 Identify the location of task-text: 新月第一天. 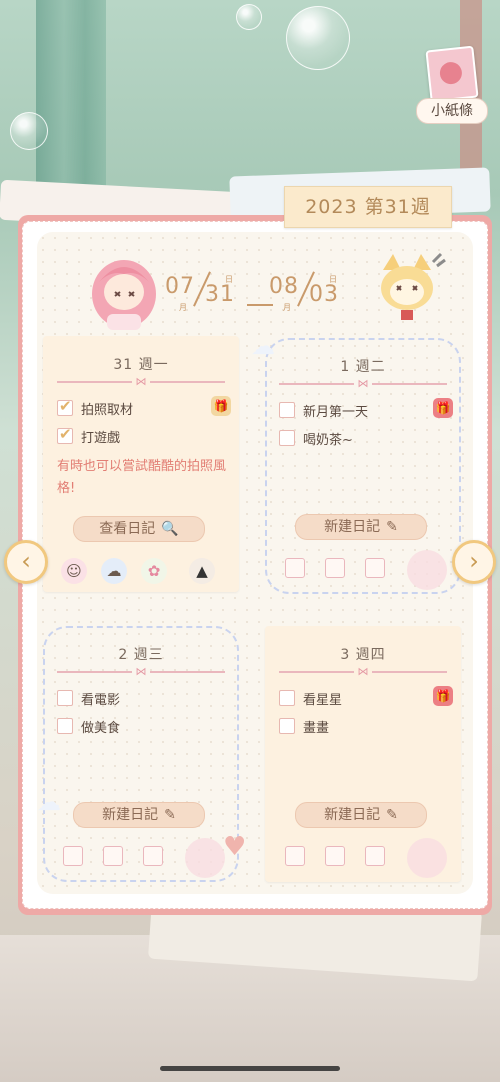
(336, 412).